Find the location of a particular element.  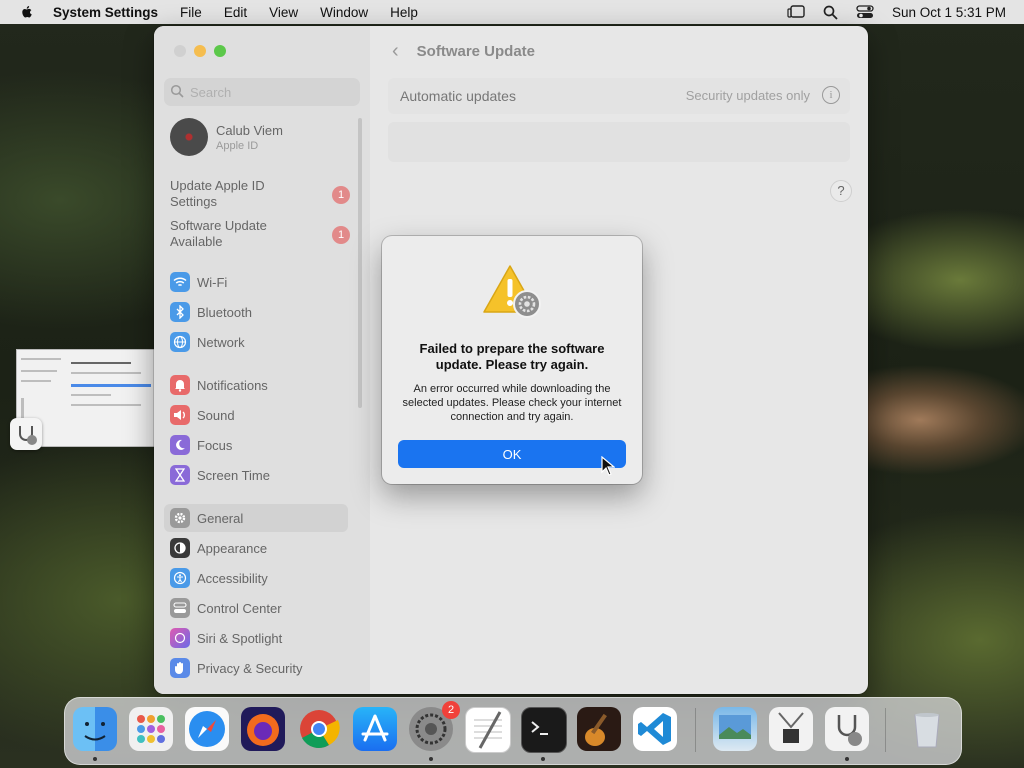

sidebar-item-privacy-security: Privacy & Security is located at coordinates (257, 668).